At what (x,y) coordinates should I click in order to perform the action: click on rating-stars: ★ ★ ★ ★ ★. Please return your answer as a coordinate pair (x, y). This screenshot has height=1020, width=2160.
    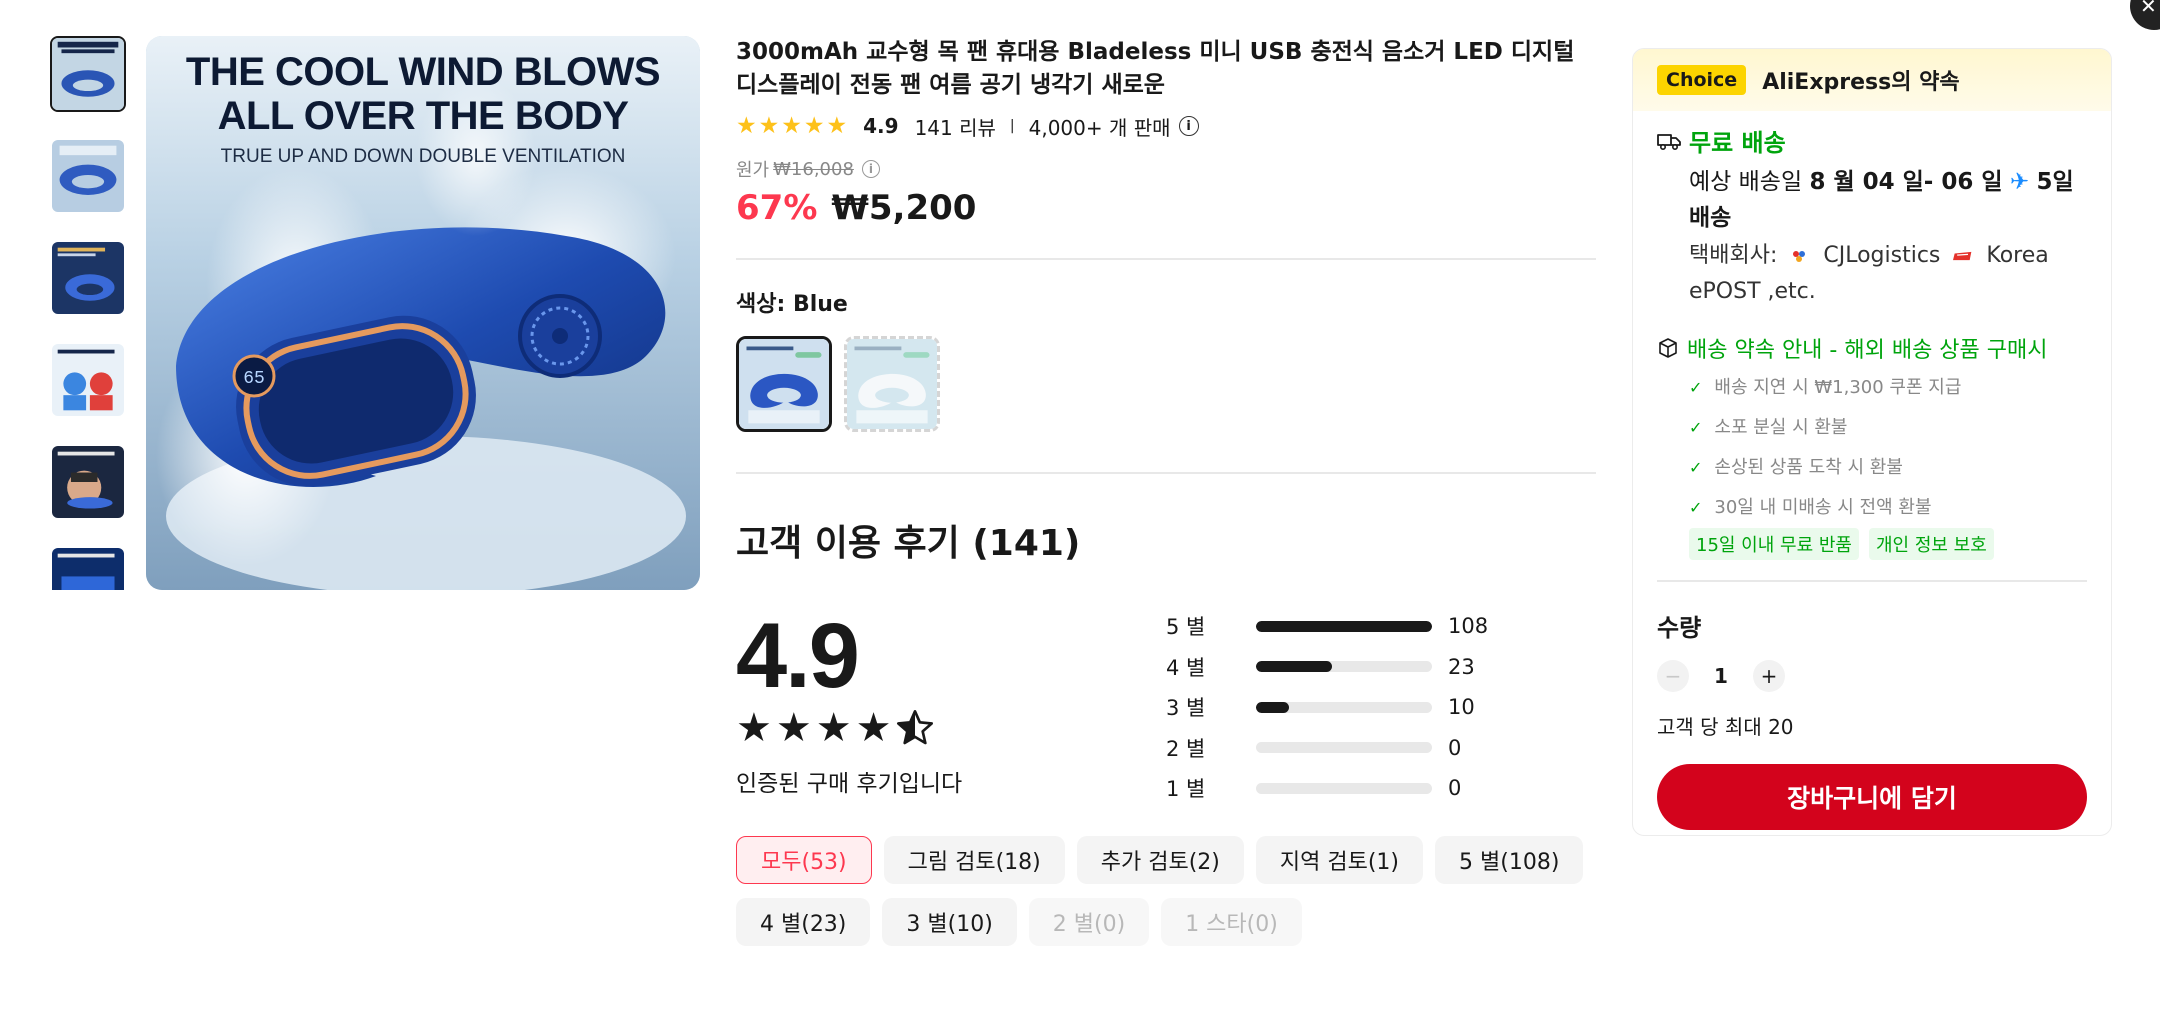
    Looking at the image, I should click on (792, 125).